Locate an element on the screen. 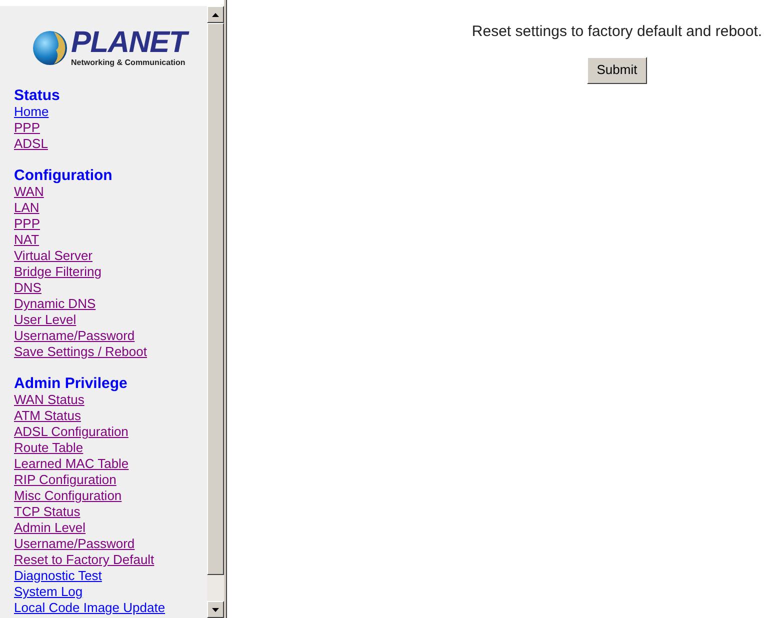 The image size is (774, 618). nav-link: Dynamic DNS is located at coordinates (55, 304).